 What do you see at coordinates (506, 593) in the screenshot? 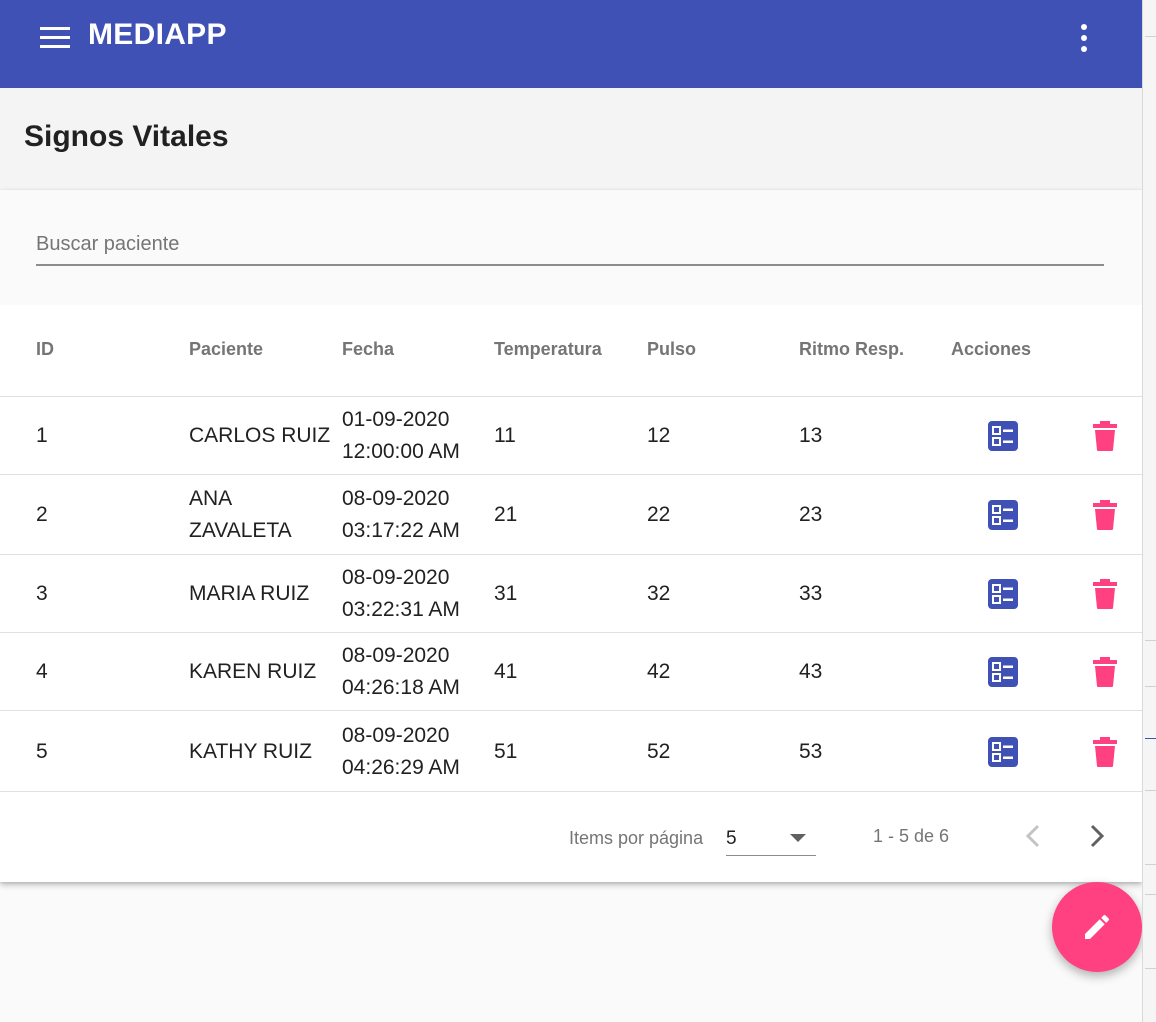
I see `cell-temperatura: 31` at bounding box center [506, 593].